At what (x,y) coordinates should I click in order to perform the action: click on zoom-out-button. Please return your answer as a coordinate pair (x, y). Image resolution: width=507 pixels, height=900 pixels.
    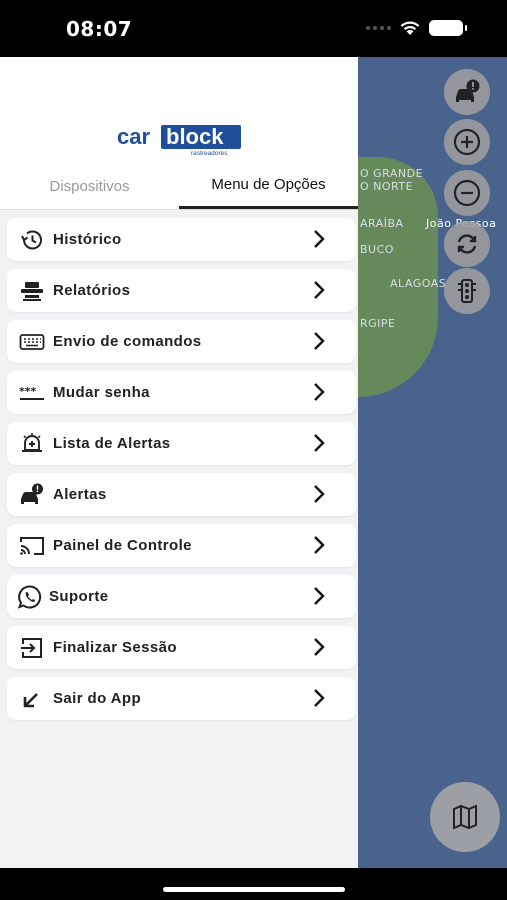
    Looking at the image, I should click on (467, 193).